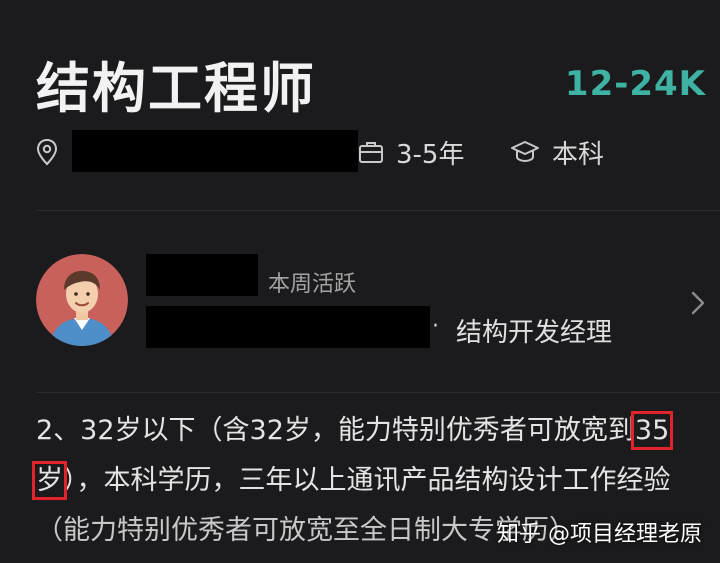 The height and width of the screenshot is (563, 720). I want to click on description-text: ），本科学历，三年以上通讯产品结构设计工作经验, so click(367, 480).